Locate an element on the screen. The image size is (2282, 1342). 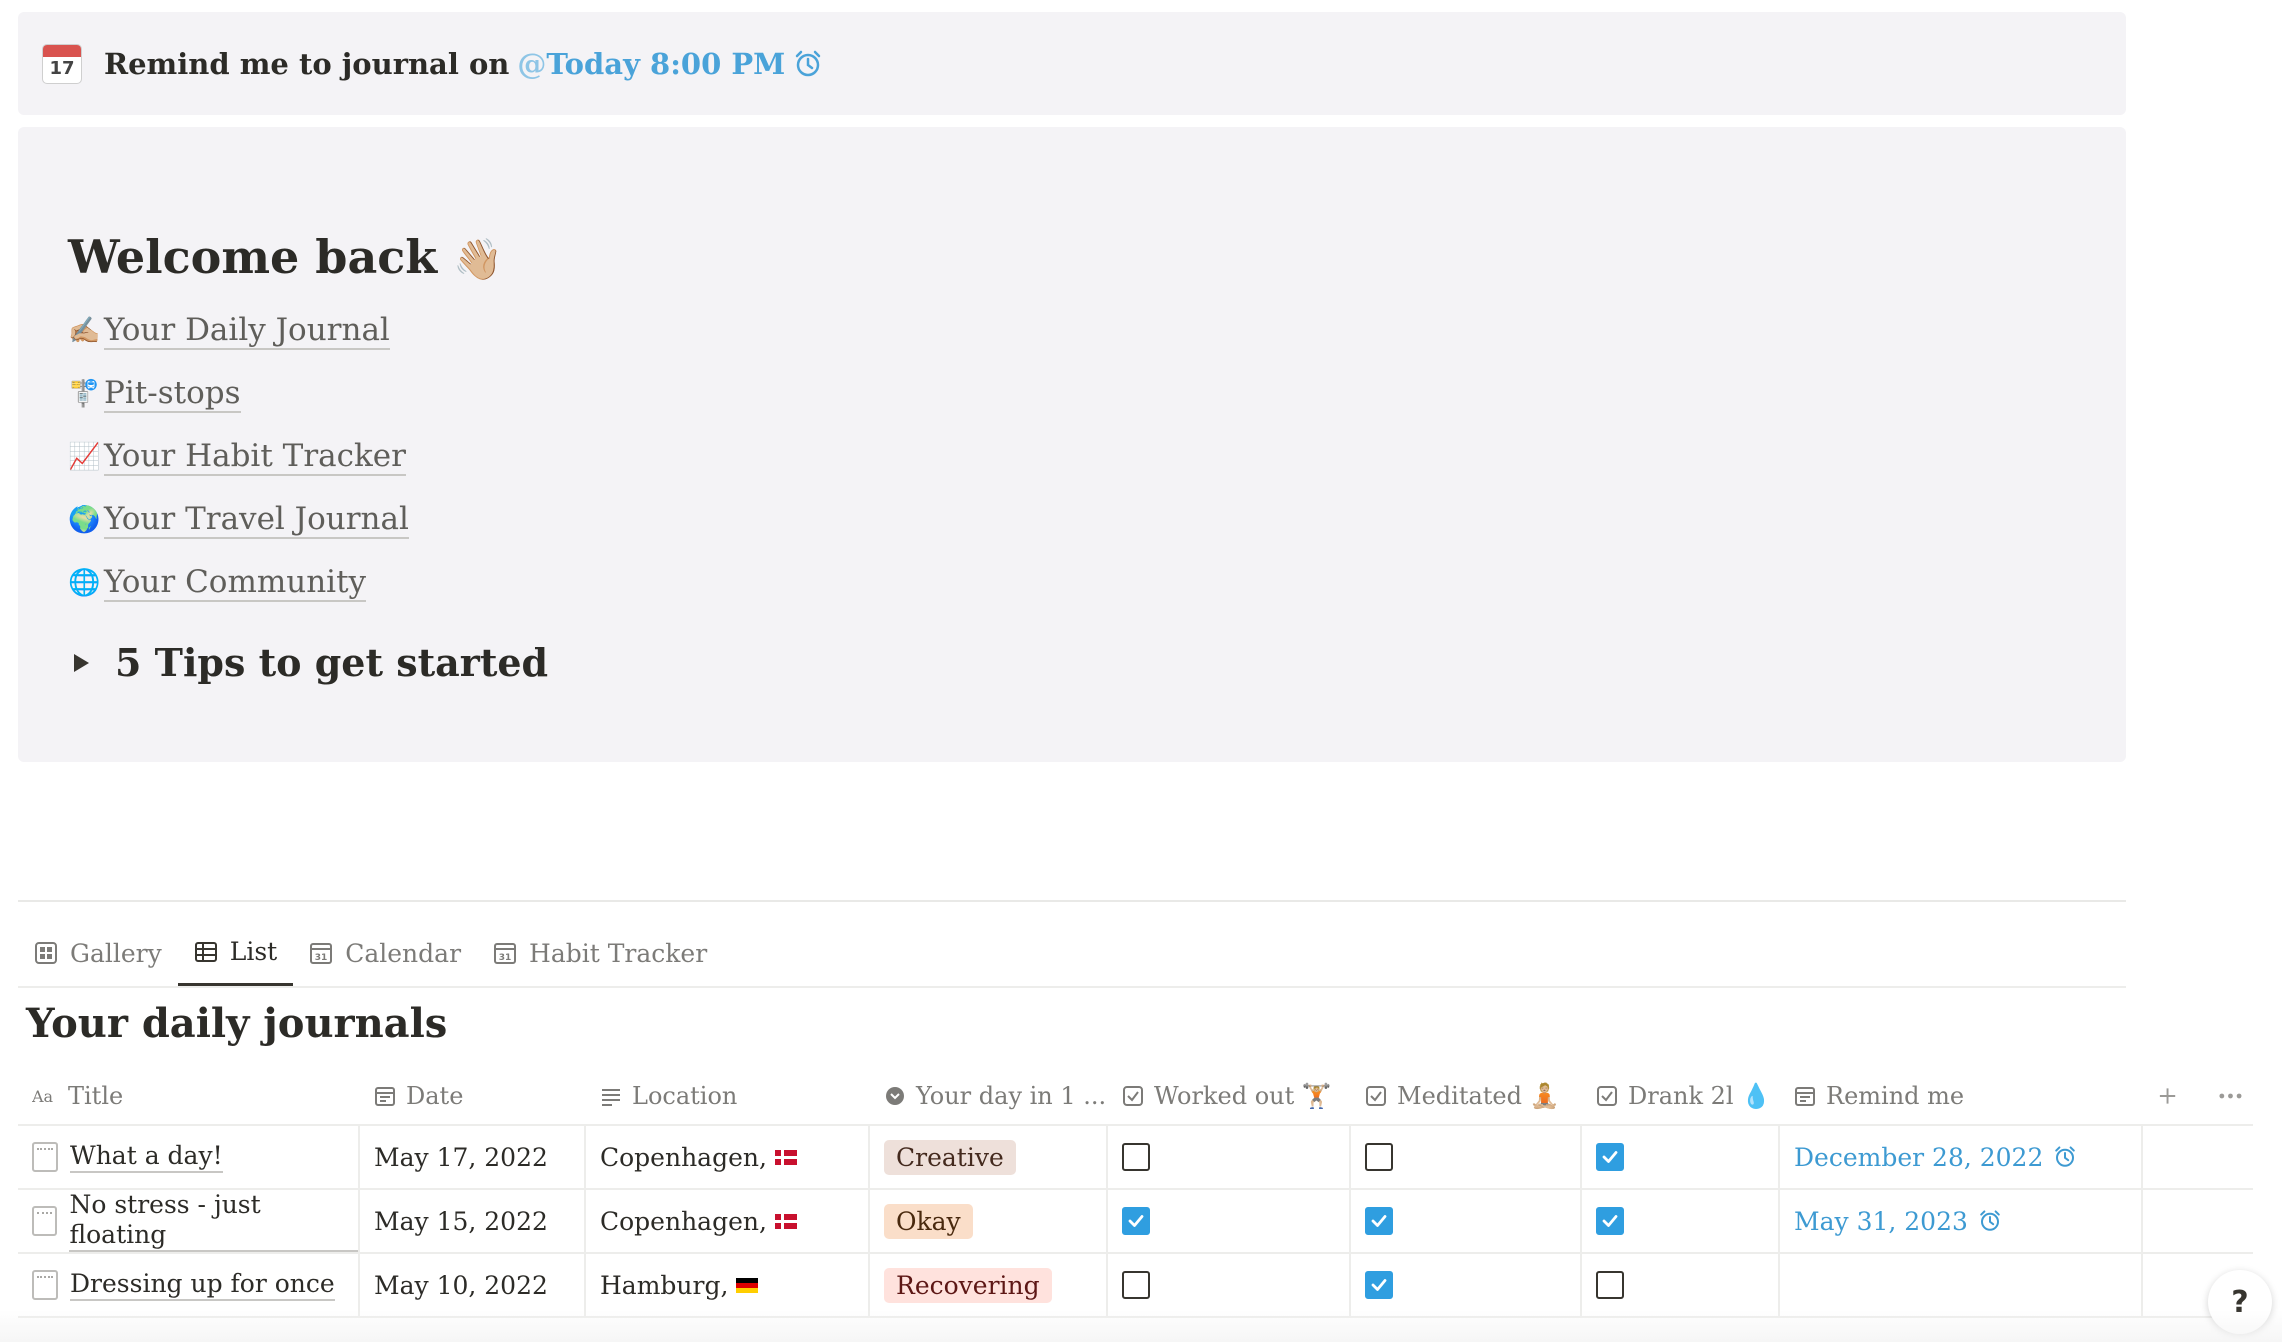
remind-cell: May 31, 2023 is located at coordinates (1961, 1221).